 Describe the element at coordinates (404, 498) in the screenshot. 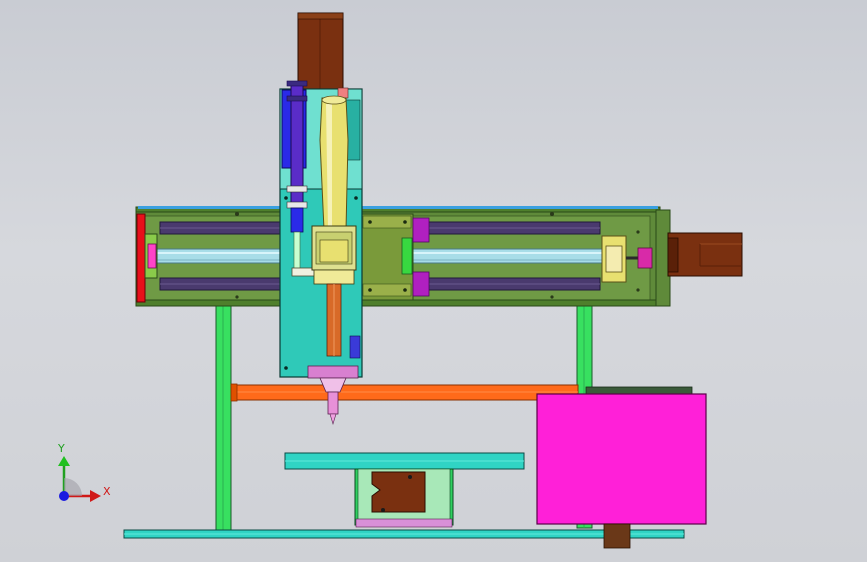

I see `lower-motor-mount` at that location.